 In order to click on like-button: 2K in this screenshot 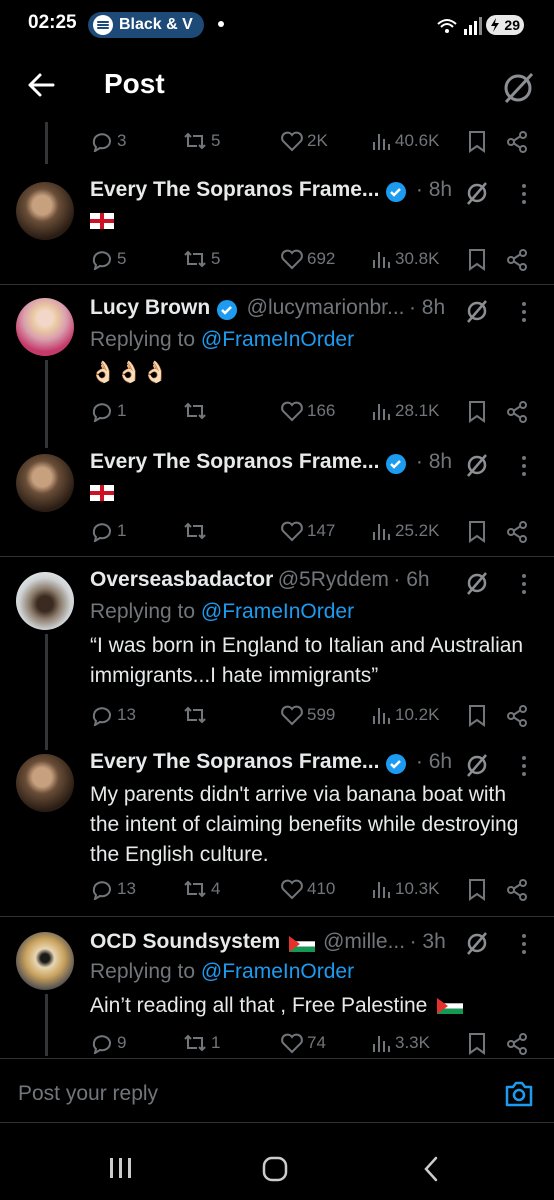, I will do `click(304, 141)`.